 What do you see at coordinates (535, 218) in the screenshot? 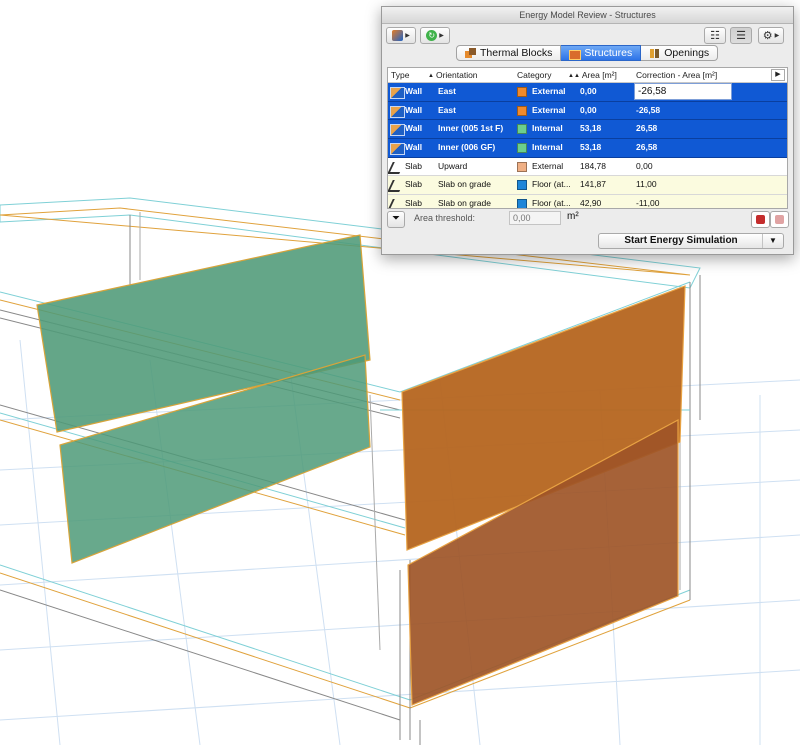
I see `area-threshold-input` at bounding box center [535, 218].